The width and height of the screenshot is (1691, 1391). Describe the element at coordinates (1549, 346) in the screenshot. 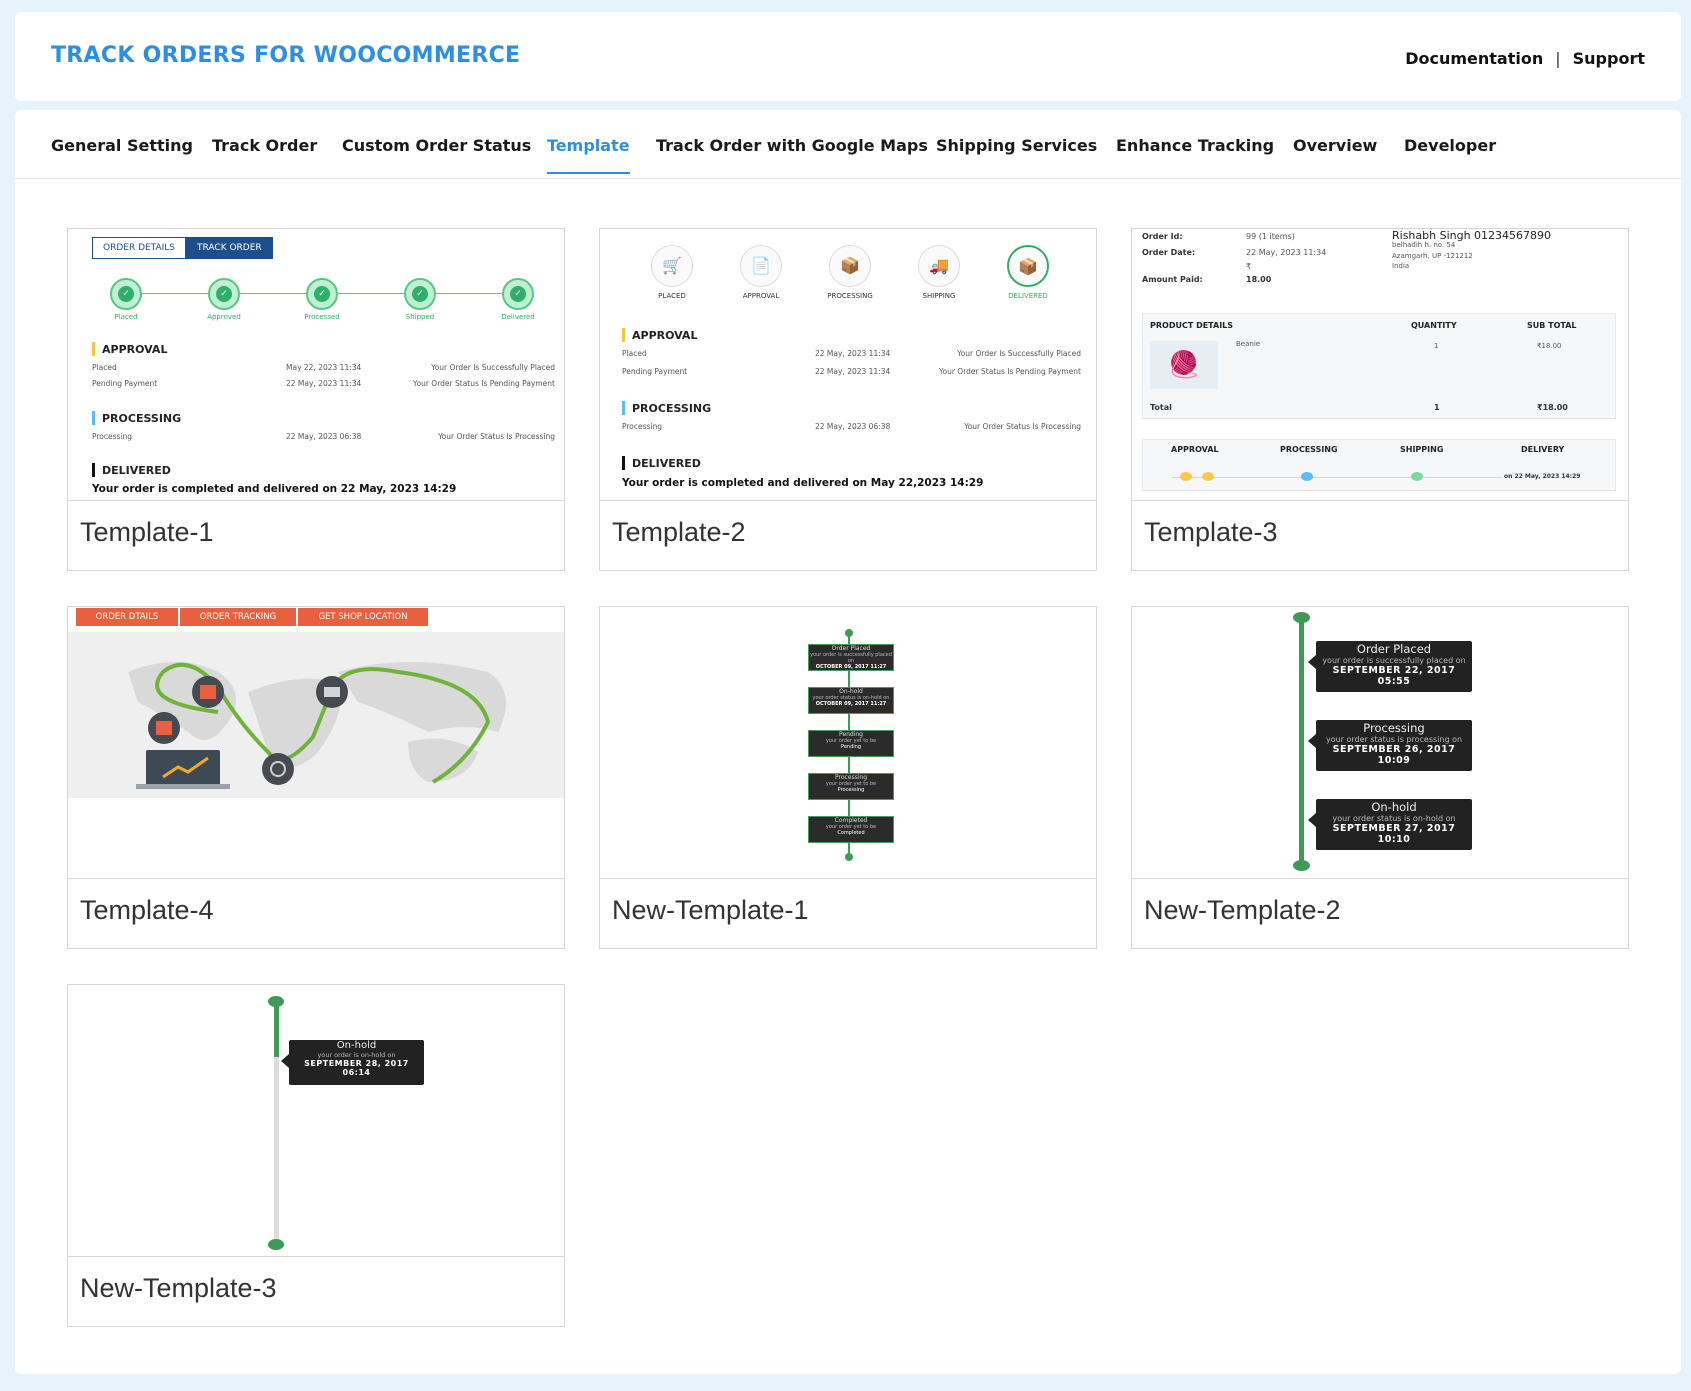

I see `t3-product-subtotal: ₹18.00` at that location.